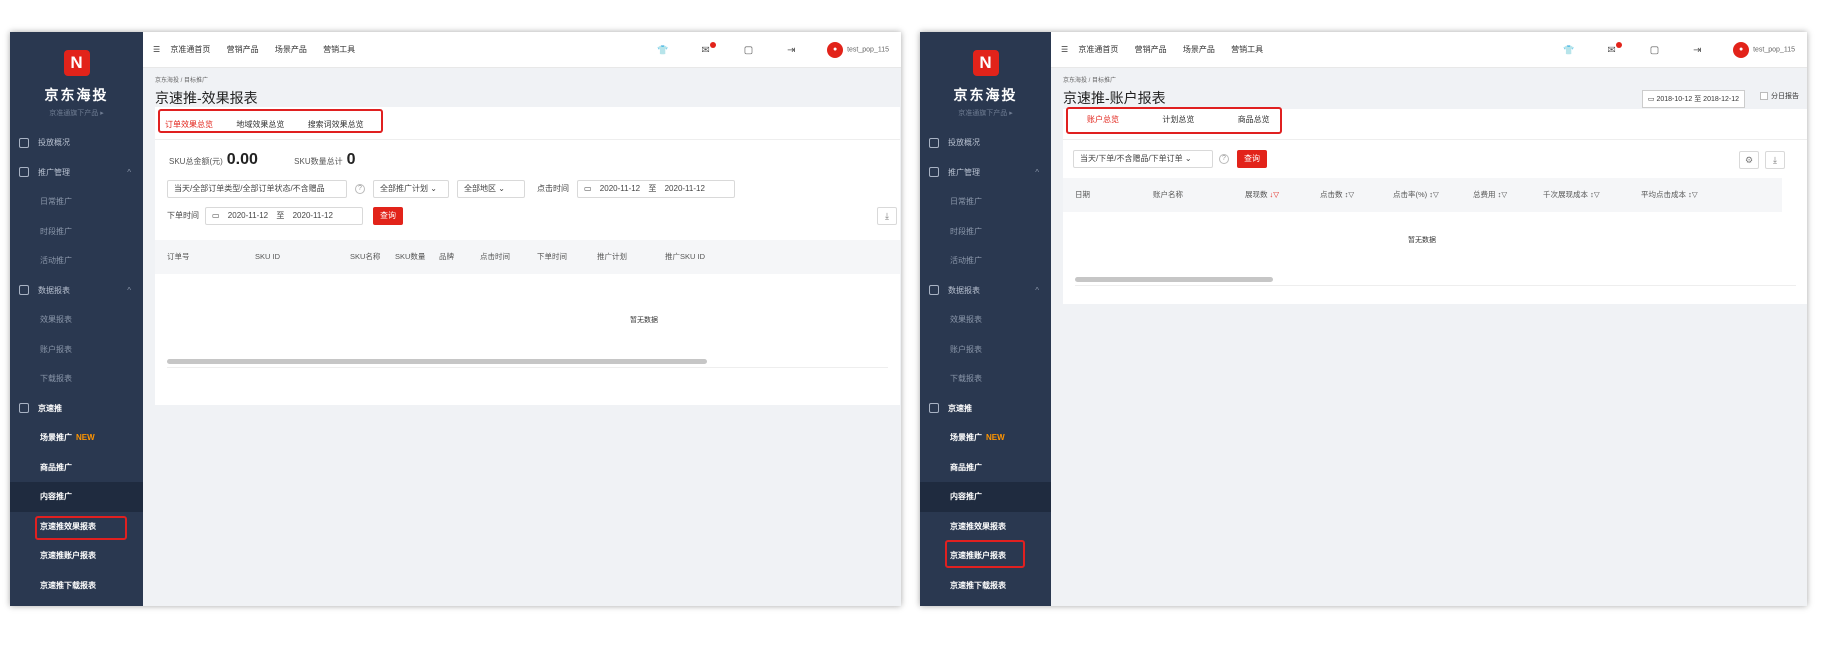  I want to click on date-range-picker: ▭ 2018-10-12 至 2018-12-12, so click(1693, 99).